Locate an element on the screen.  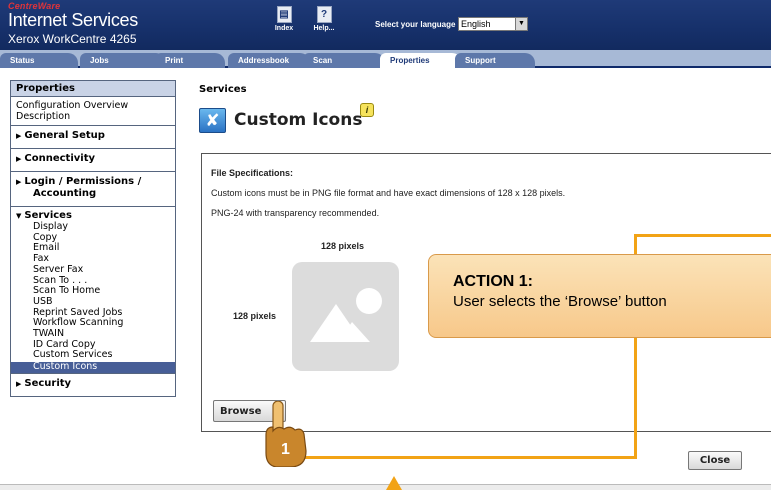
arrow-up-icon is located at coordinates (394, 483).